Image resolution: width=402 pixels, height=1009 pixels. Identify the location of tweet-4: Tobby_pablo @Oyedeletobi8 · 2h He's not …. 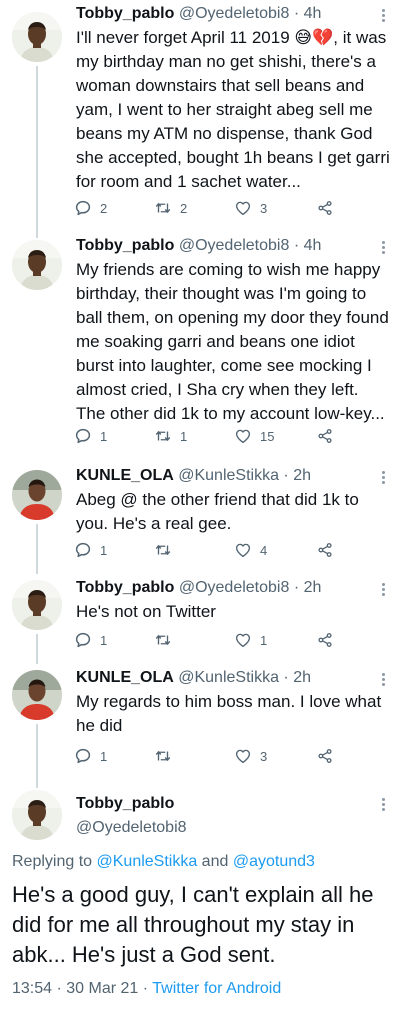
(201, 619).